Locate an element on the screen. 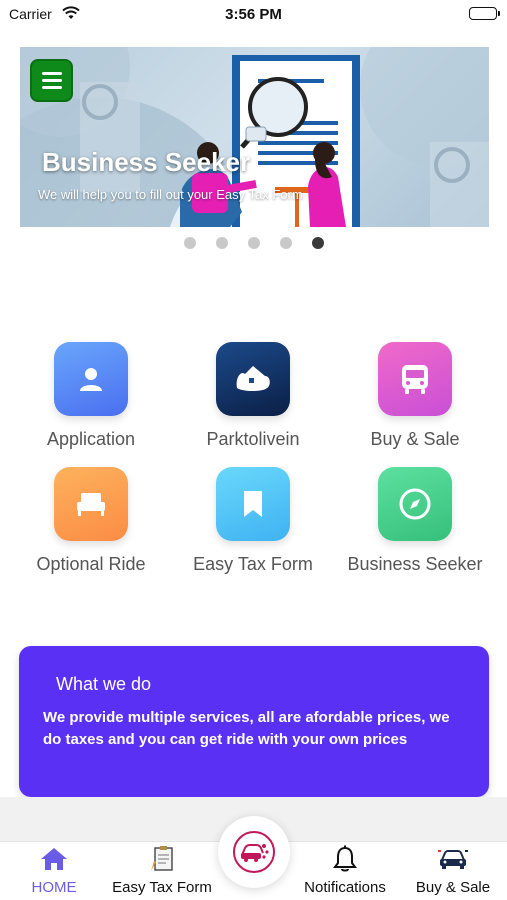  tab-notifications: Notifications is located at coordinates (345, 871).